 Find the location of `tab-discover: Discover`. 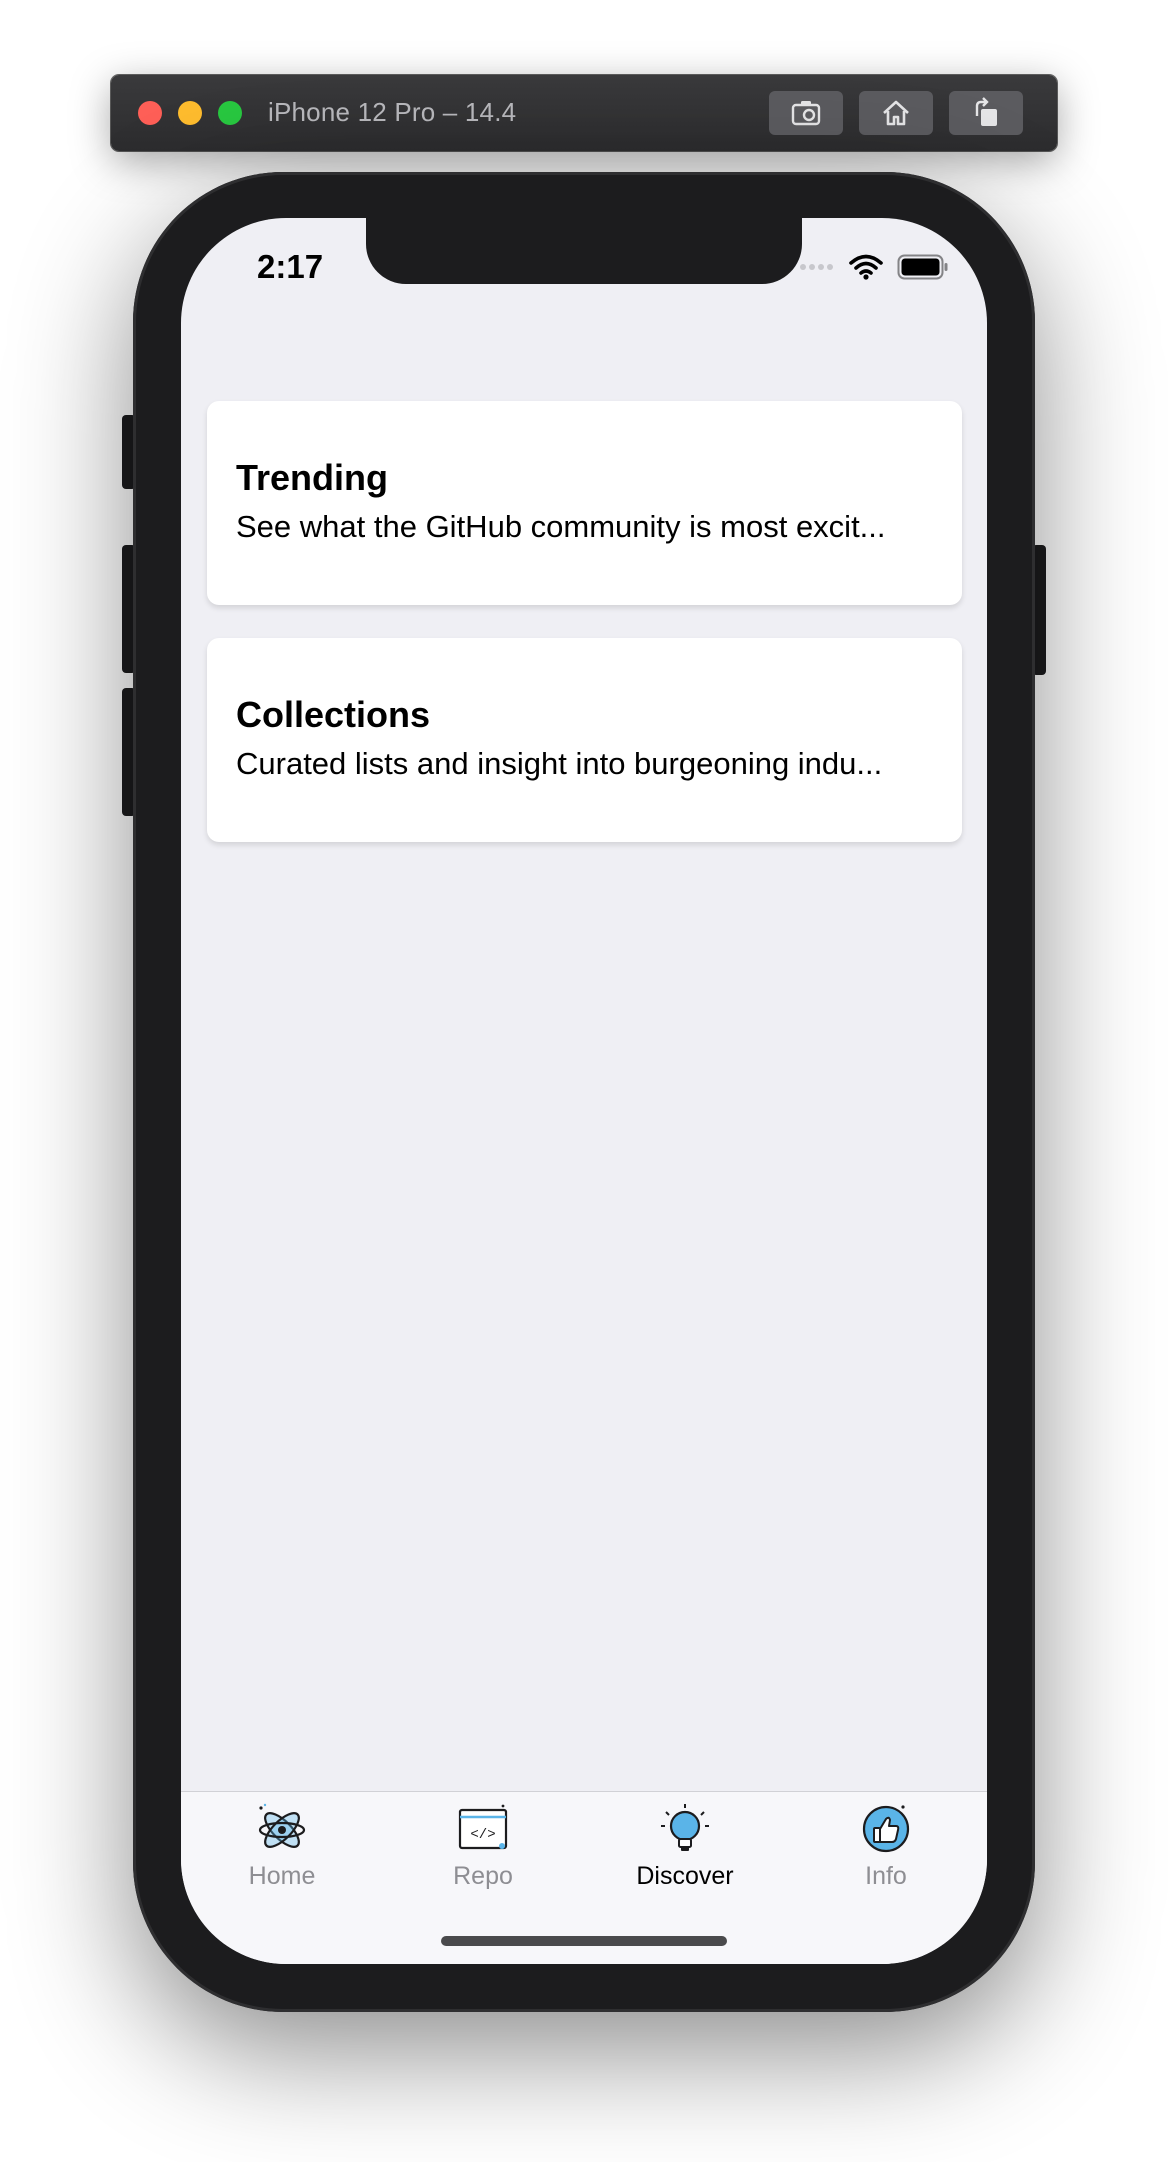

tab-discover: Discover is located at coordinates (685, 1852).